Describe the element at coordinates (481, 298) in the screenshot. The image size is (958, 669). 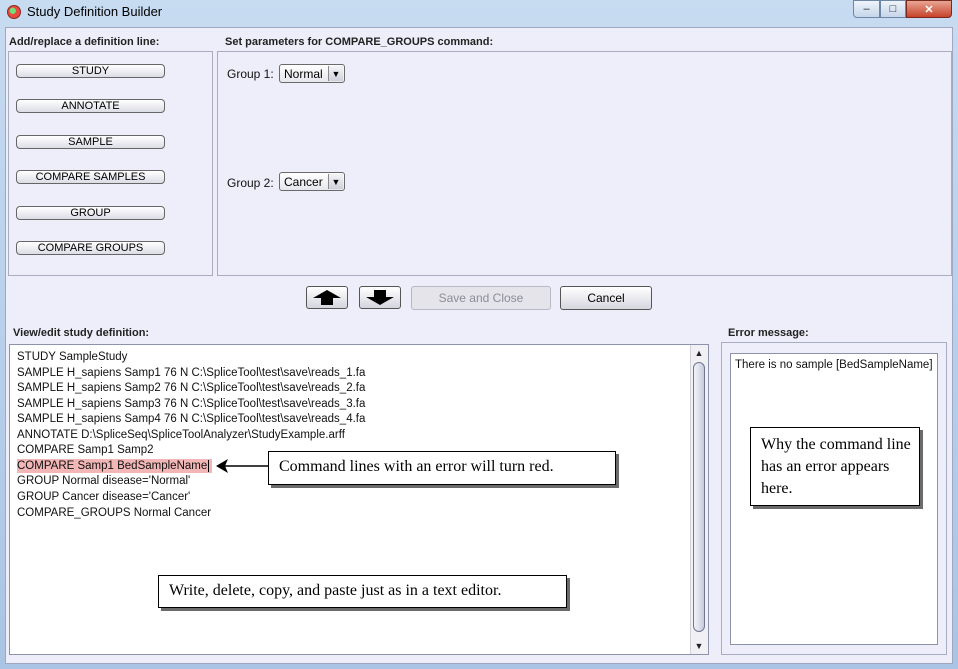
I see `save-and-close-button: Save and Close` at that location.